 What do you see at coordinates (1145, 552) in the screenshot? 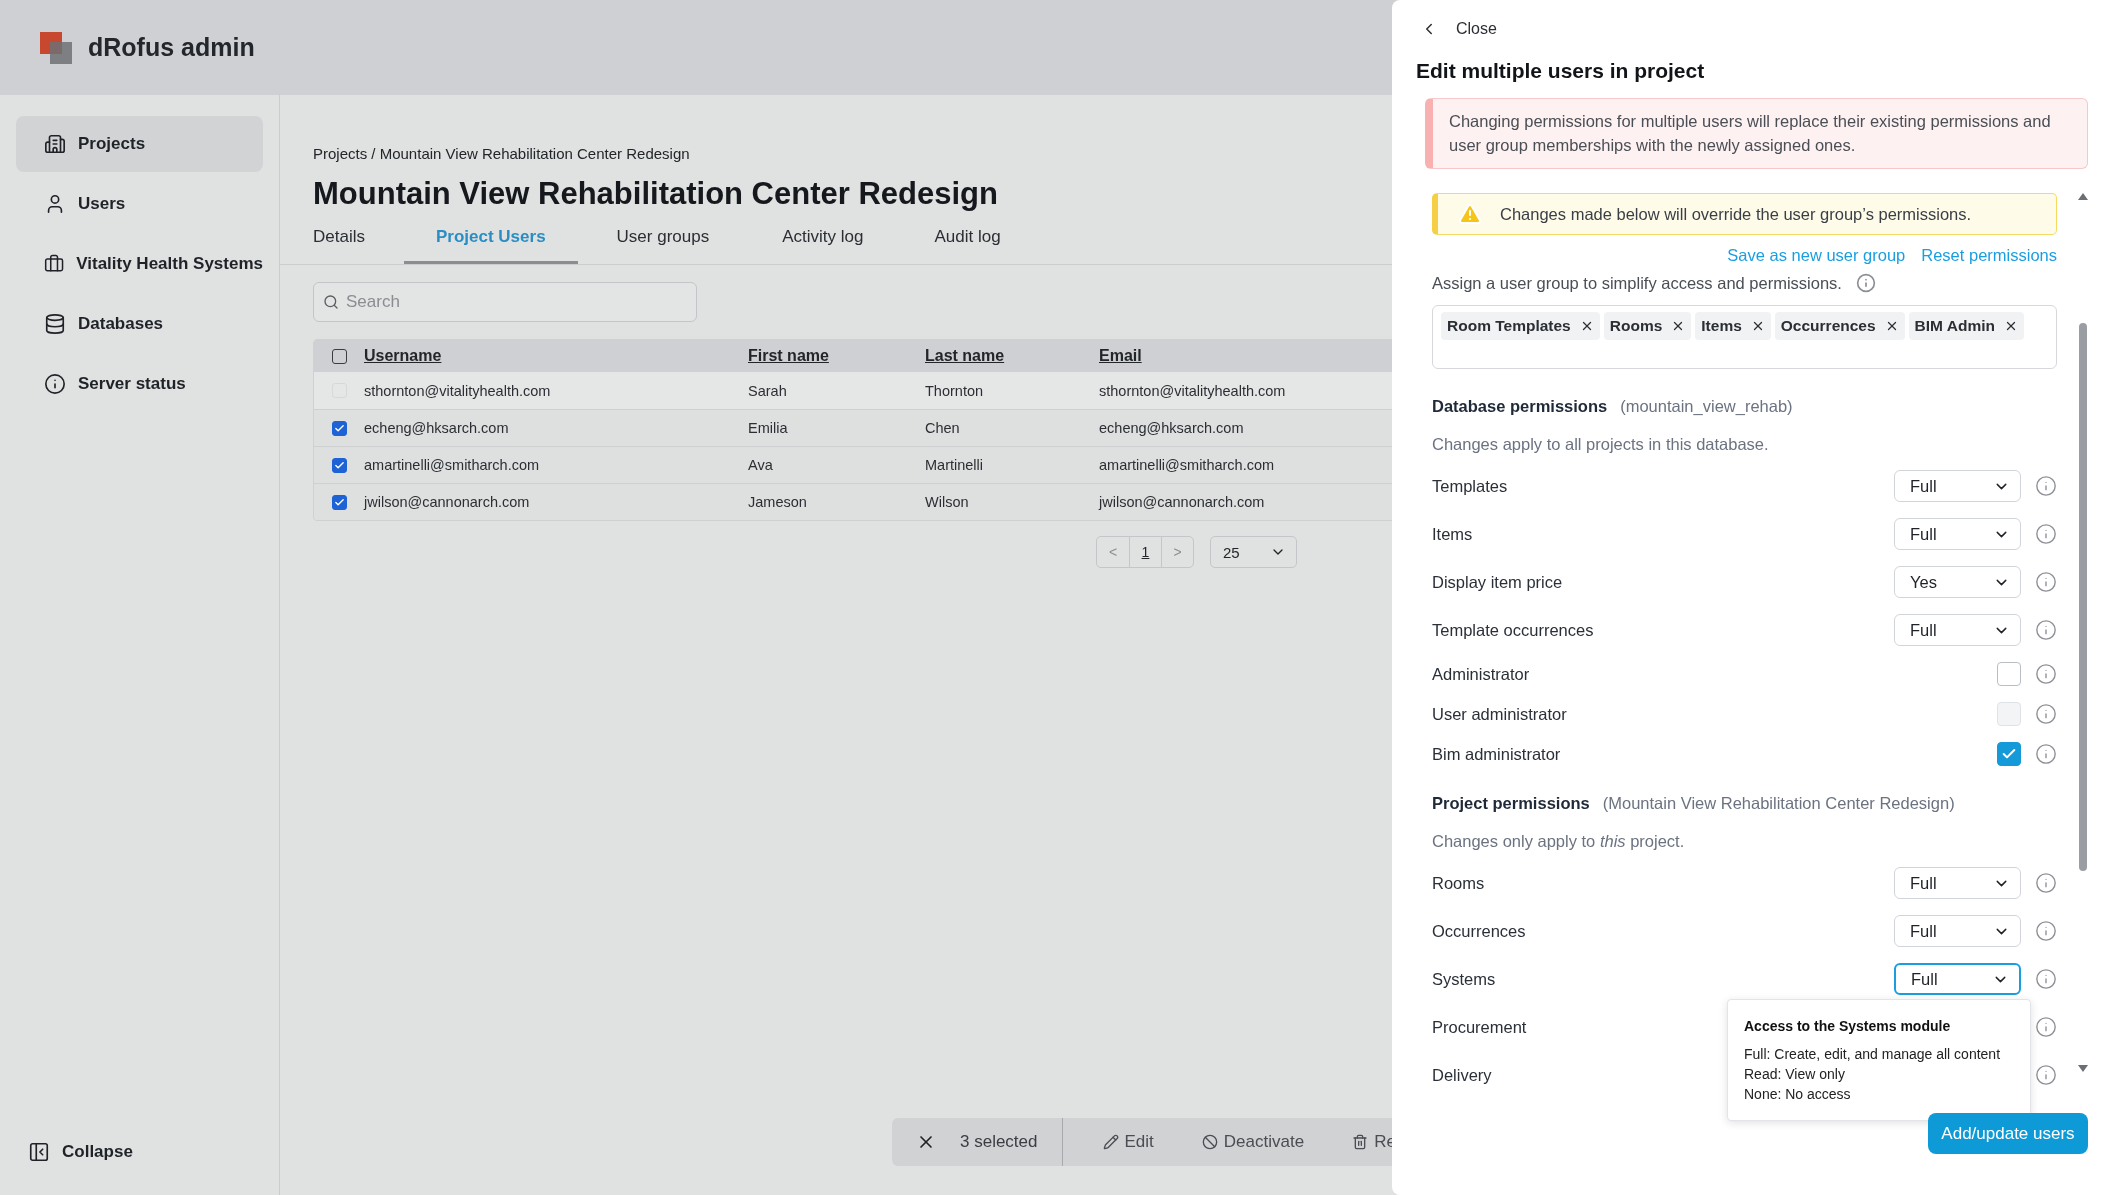
I see `page-button: 1` at bounding box center [1145, 552].